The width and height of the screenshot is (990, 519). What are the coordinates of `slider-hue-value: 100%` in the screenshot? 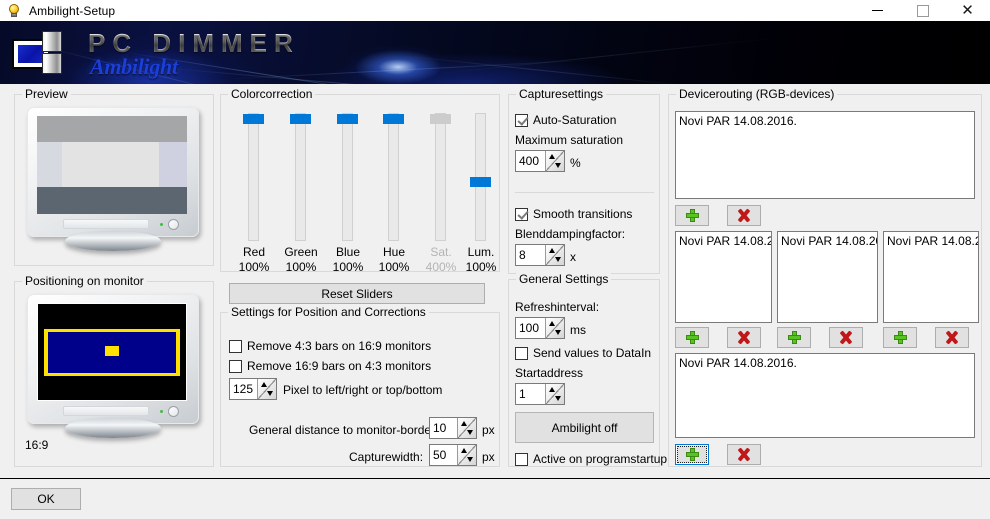 It's located at (394, 267).